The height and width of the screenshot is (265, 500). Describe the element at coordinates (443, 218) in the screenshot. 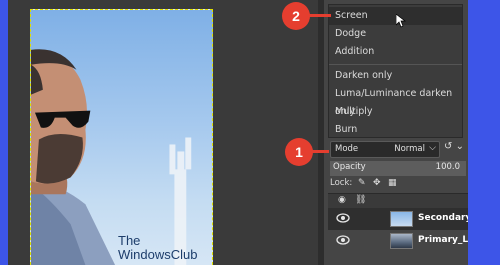

I see `layer-name: Secondary_La` at that location.